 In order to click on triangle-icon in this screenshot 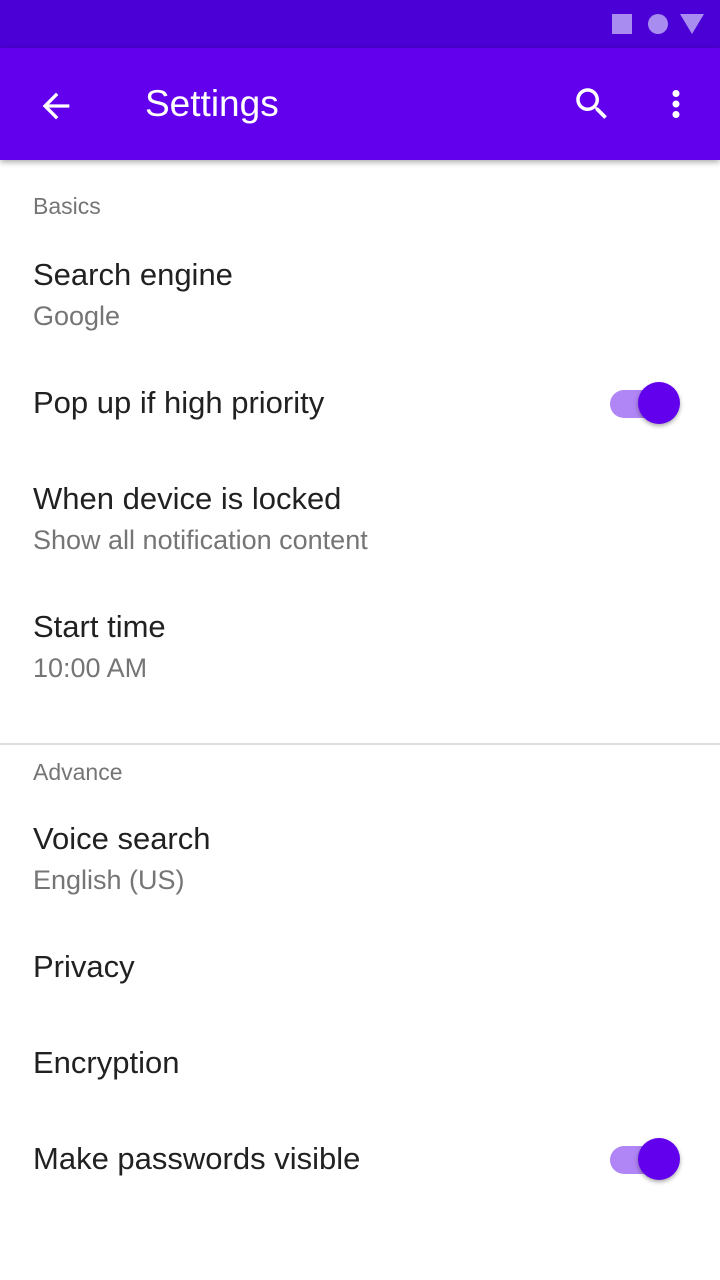, I will do `click(692, 24)`.